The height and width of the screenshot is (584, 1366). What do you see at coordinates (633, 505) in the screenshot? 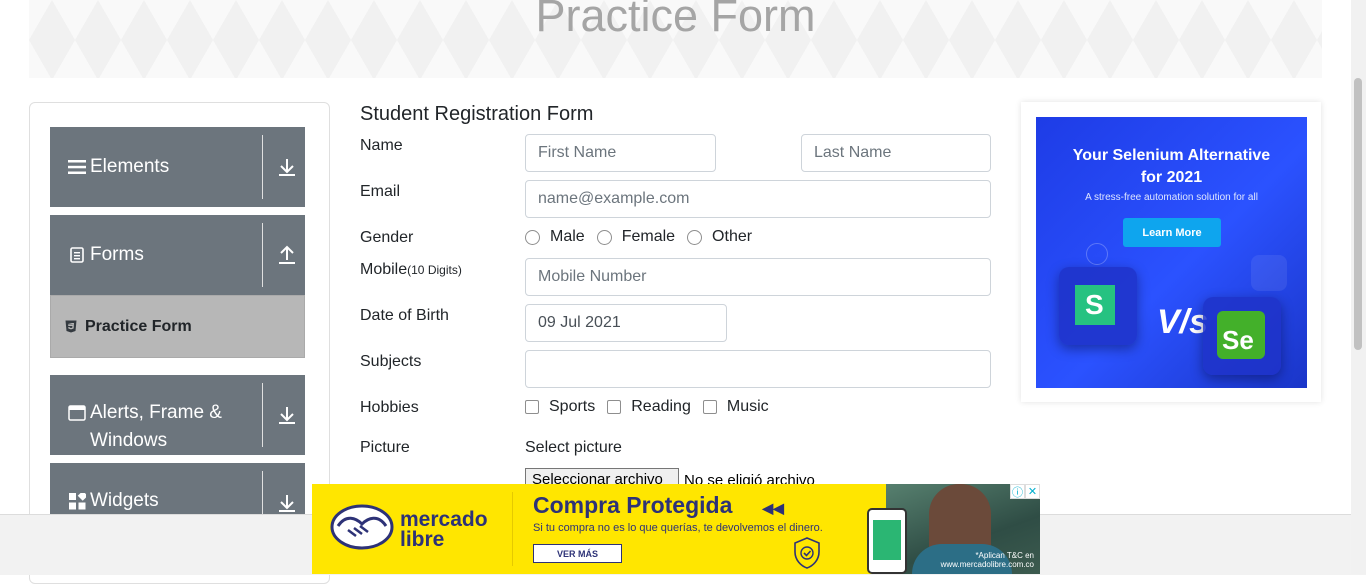
I see `ad-title-text: Compra Protegida` at bounding box center [633, 505].